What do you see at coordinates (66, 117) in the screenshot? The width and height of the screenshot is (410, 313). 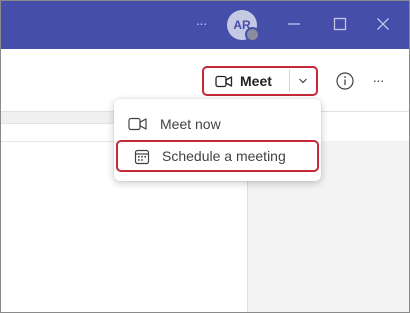 I see `search-strip` at bounding box center [66, 117].